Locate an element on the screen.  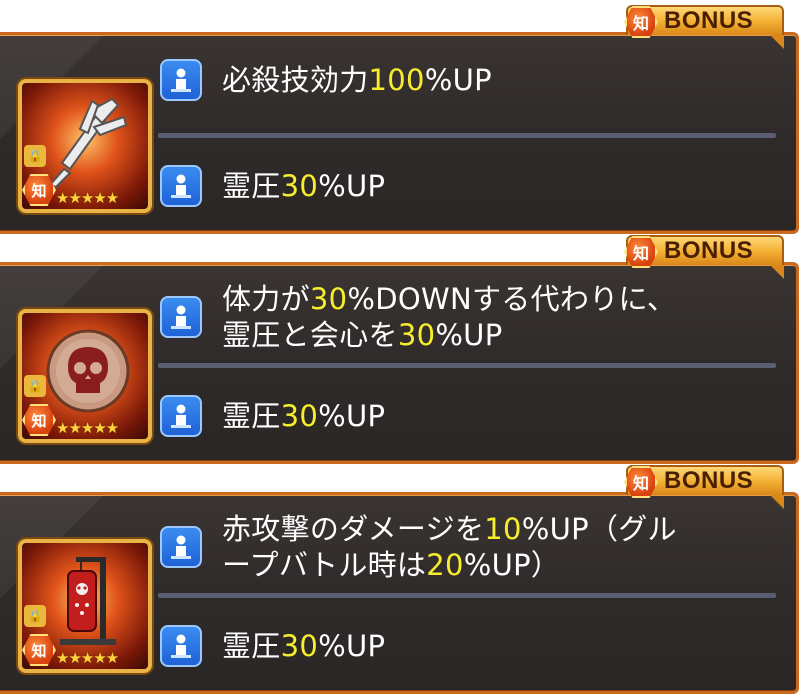
effect-row: 体力が30%DOWNする代わりに、 霊圧と会心を30%UP is located at coordinates (471, 317).